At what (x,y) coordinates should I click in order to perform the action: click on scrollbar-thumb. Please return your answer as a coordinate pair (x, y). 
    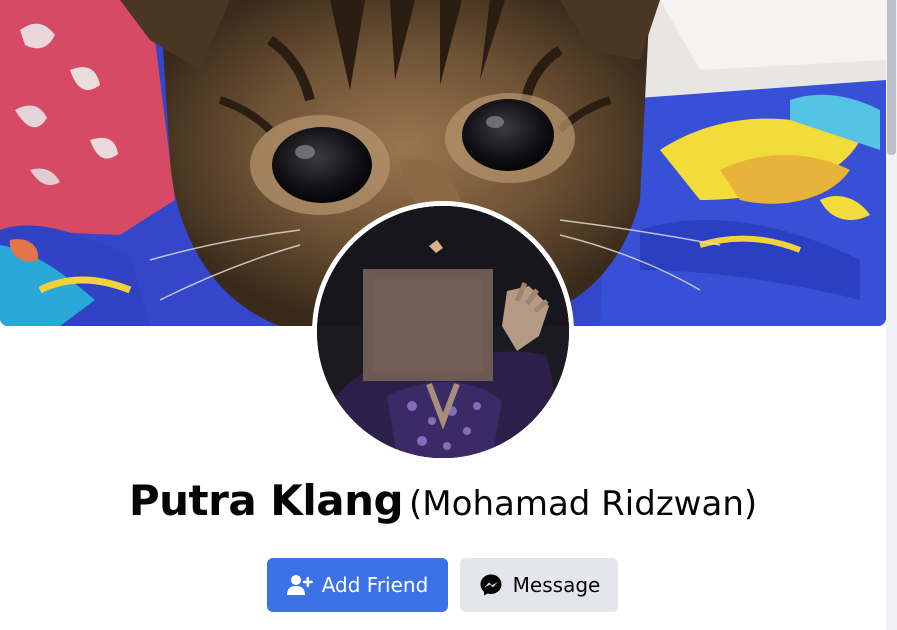
    Looking at the image, I should click on (891, 77).